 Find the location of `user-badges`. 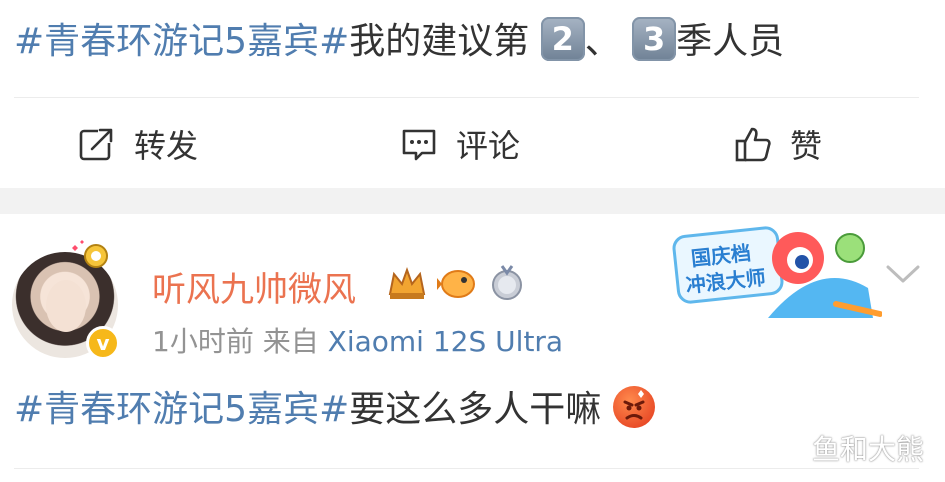

user-badges is located at coordinates (457, 283).